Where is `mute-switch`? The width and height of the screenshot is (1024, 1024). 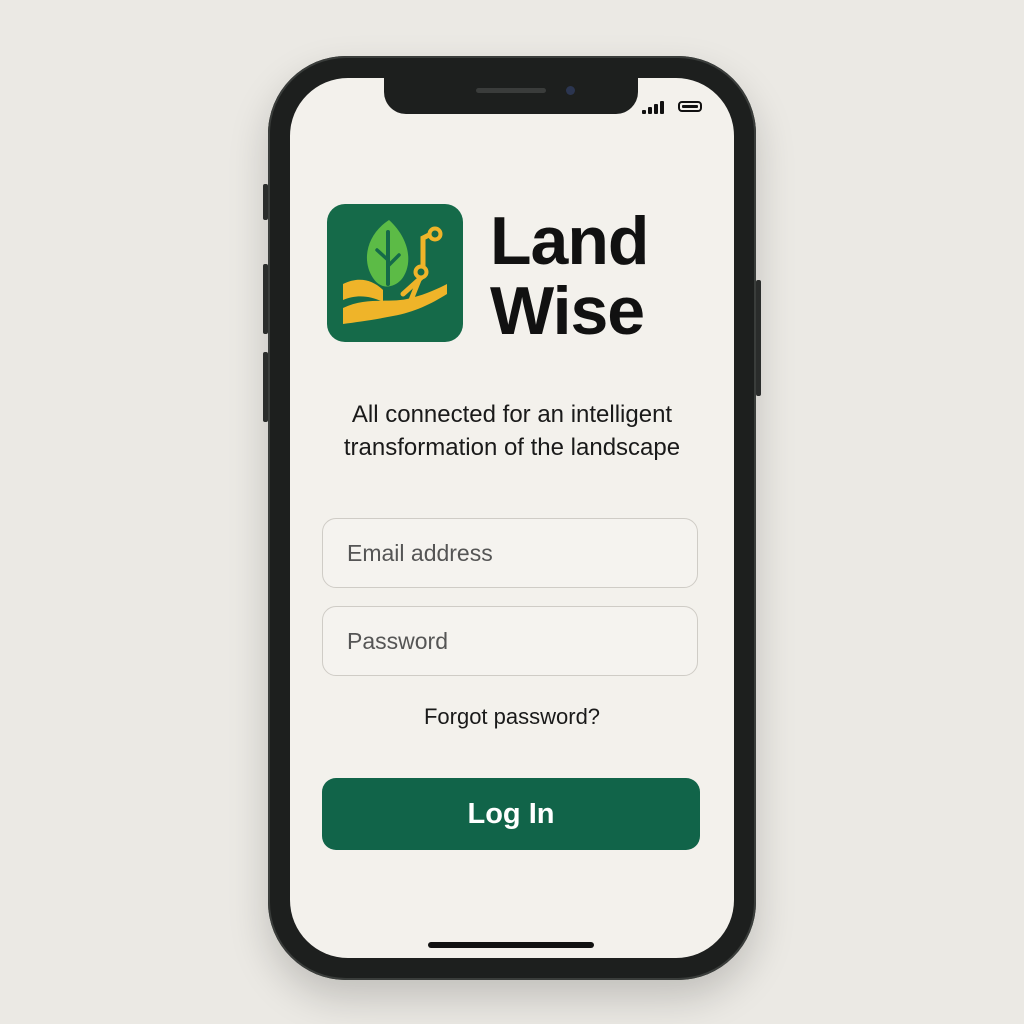
mute-switch is located at coordinates (265, 202).